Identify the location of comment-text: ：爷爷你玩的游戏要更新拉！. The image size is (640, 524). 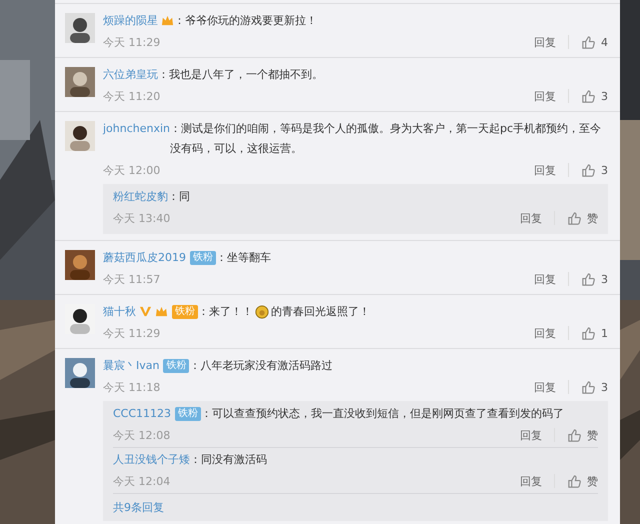
(245, 21).